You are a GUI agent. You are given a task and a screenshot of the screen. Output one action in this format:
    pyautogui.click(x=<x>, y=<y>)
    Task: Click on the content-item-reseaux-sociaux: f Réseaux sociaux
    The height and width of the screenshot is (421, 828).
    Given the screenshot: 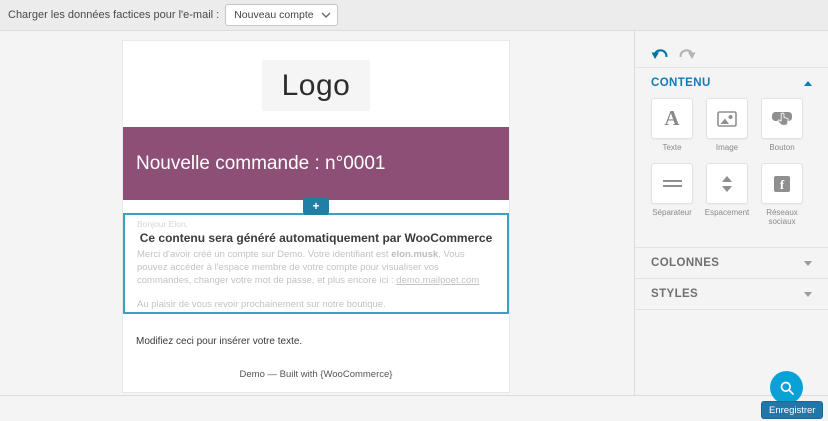 What is the action you would take?
    pyautogui.click(x=782, y=194)
    